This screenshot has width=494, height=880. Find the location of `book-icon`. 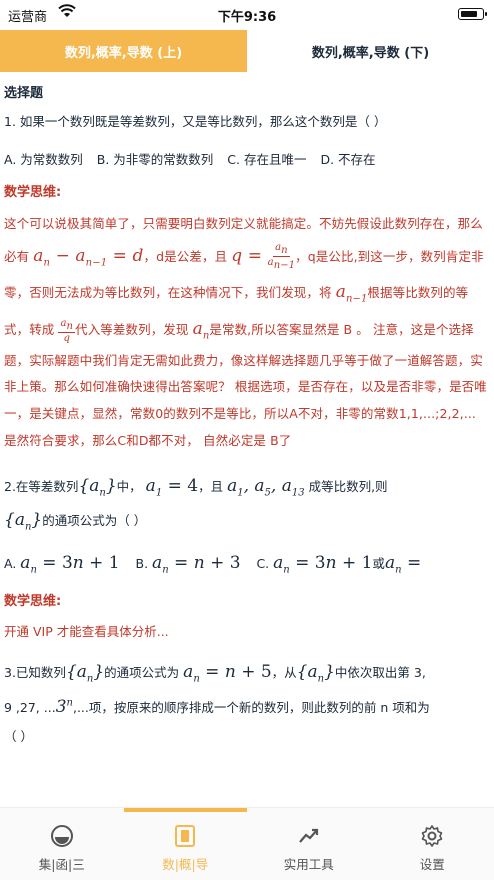

book-icon is located at coordinates (185, 836).